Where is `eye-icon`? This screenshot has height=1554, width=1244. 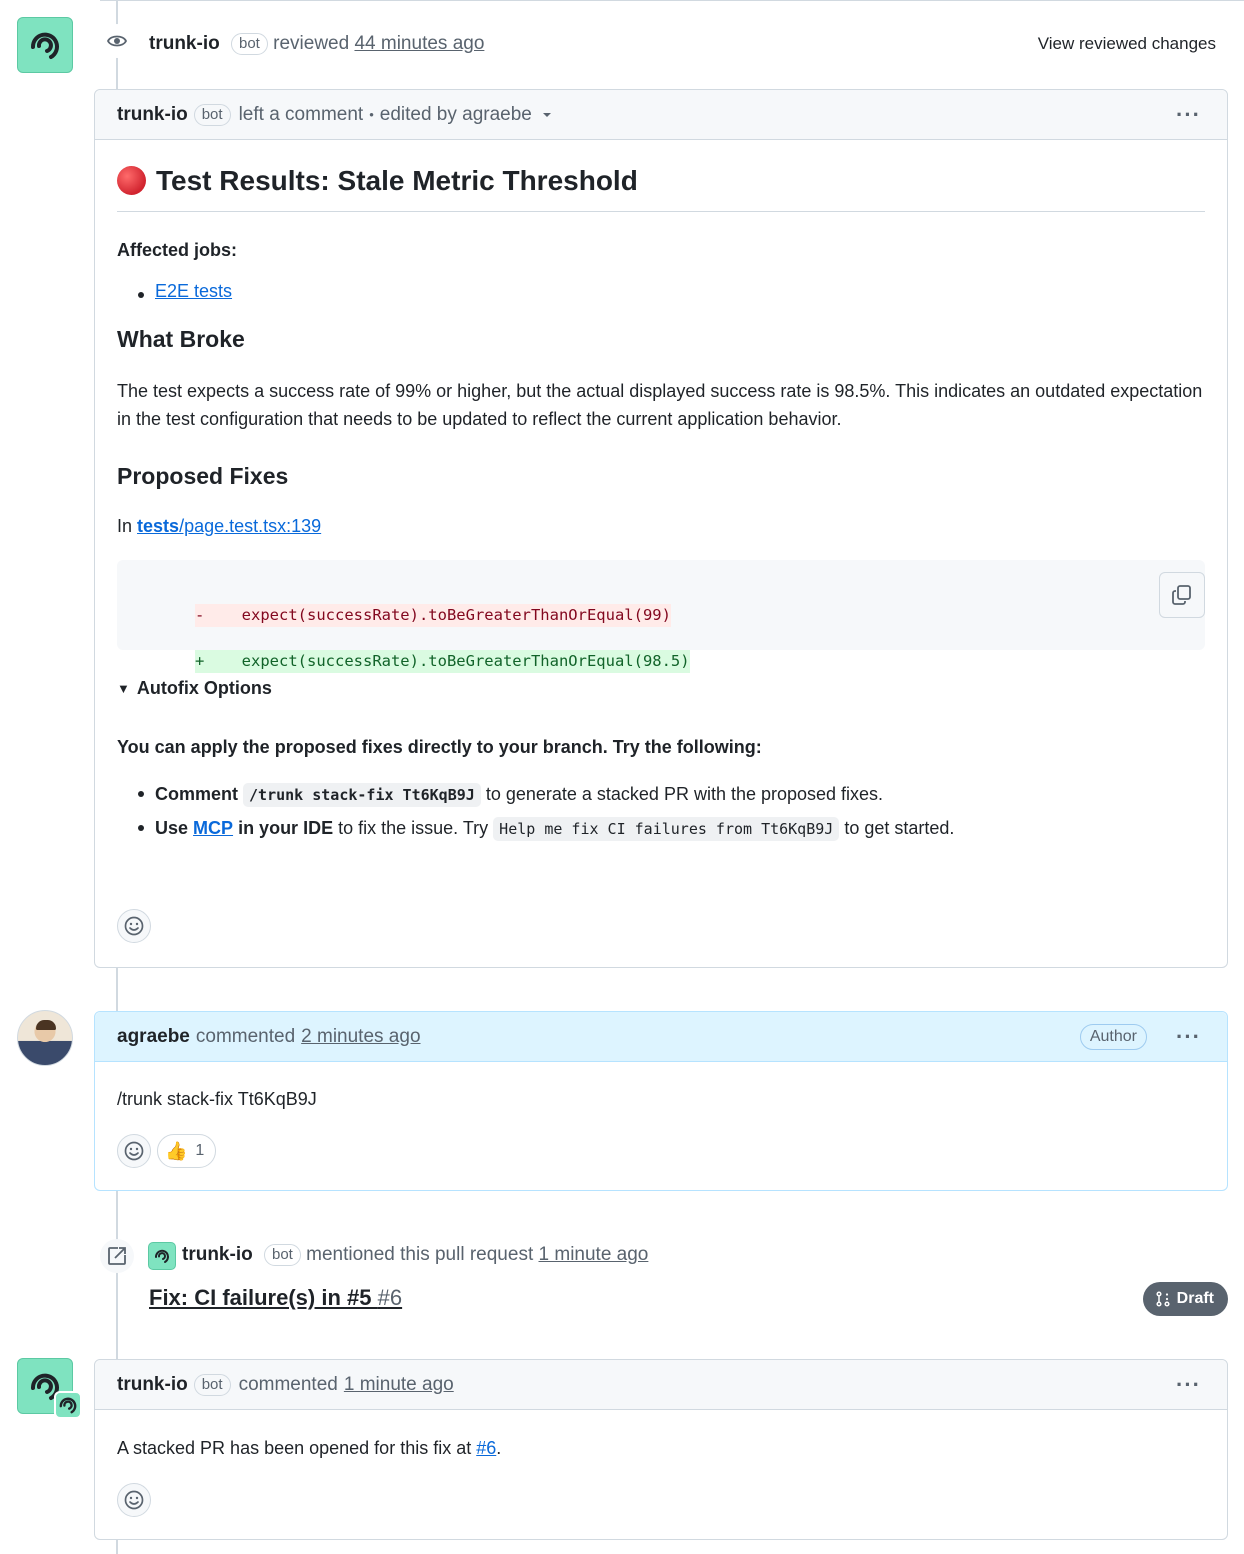
eye-icon is located at coordinates (117, 41).